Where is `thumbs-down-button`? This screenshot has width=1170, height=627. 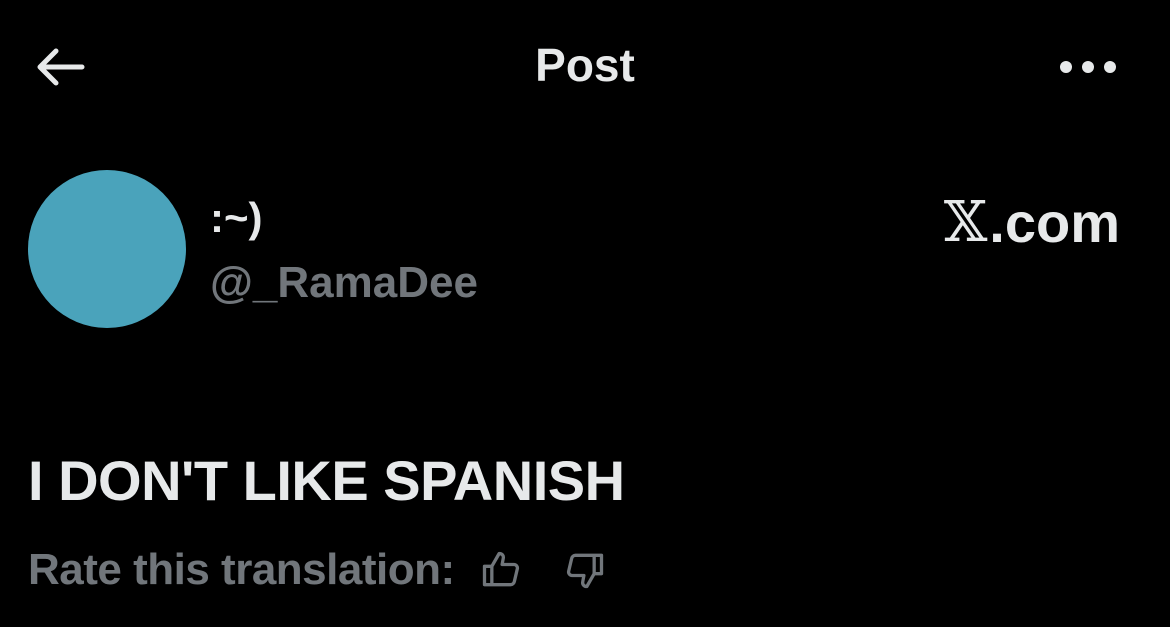 thumbs-down-button is located at coordinates (585, 570).